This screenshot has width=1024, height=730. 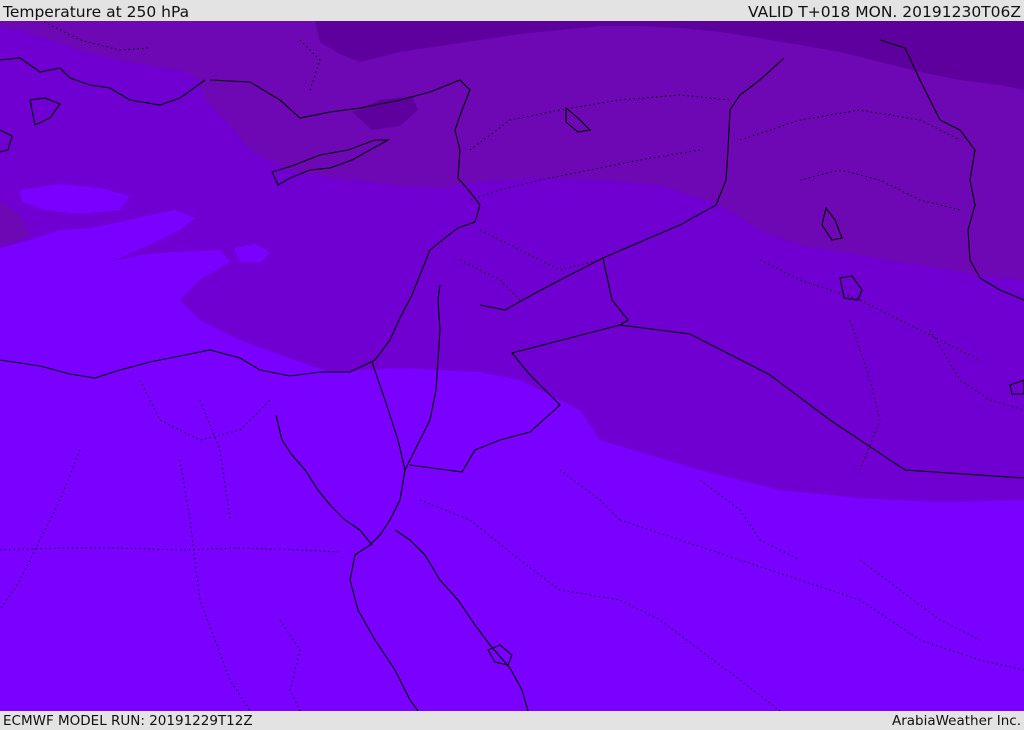 What do you see at coordinates (128, 721) in the screenshot?
I see `model-run: ECMWF MODEL RUN: 20191229T12Z` at bounding box center [128, 721].